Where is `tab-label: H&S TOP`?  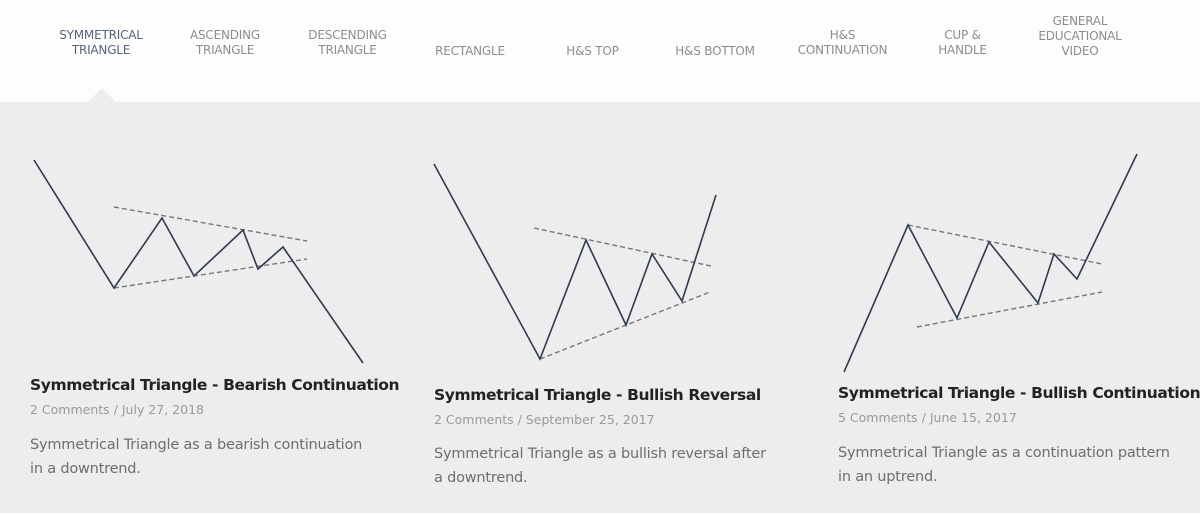 tab-label: H&S TOP is located at coordinates (592, 50).